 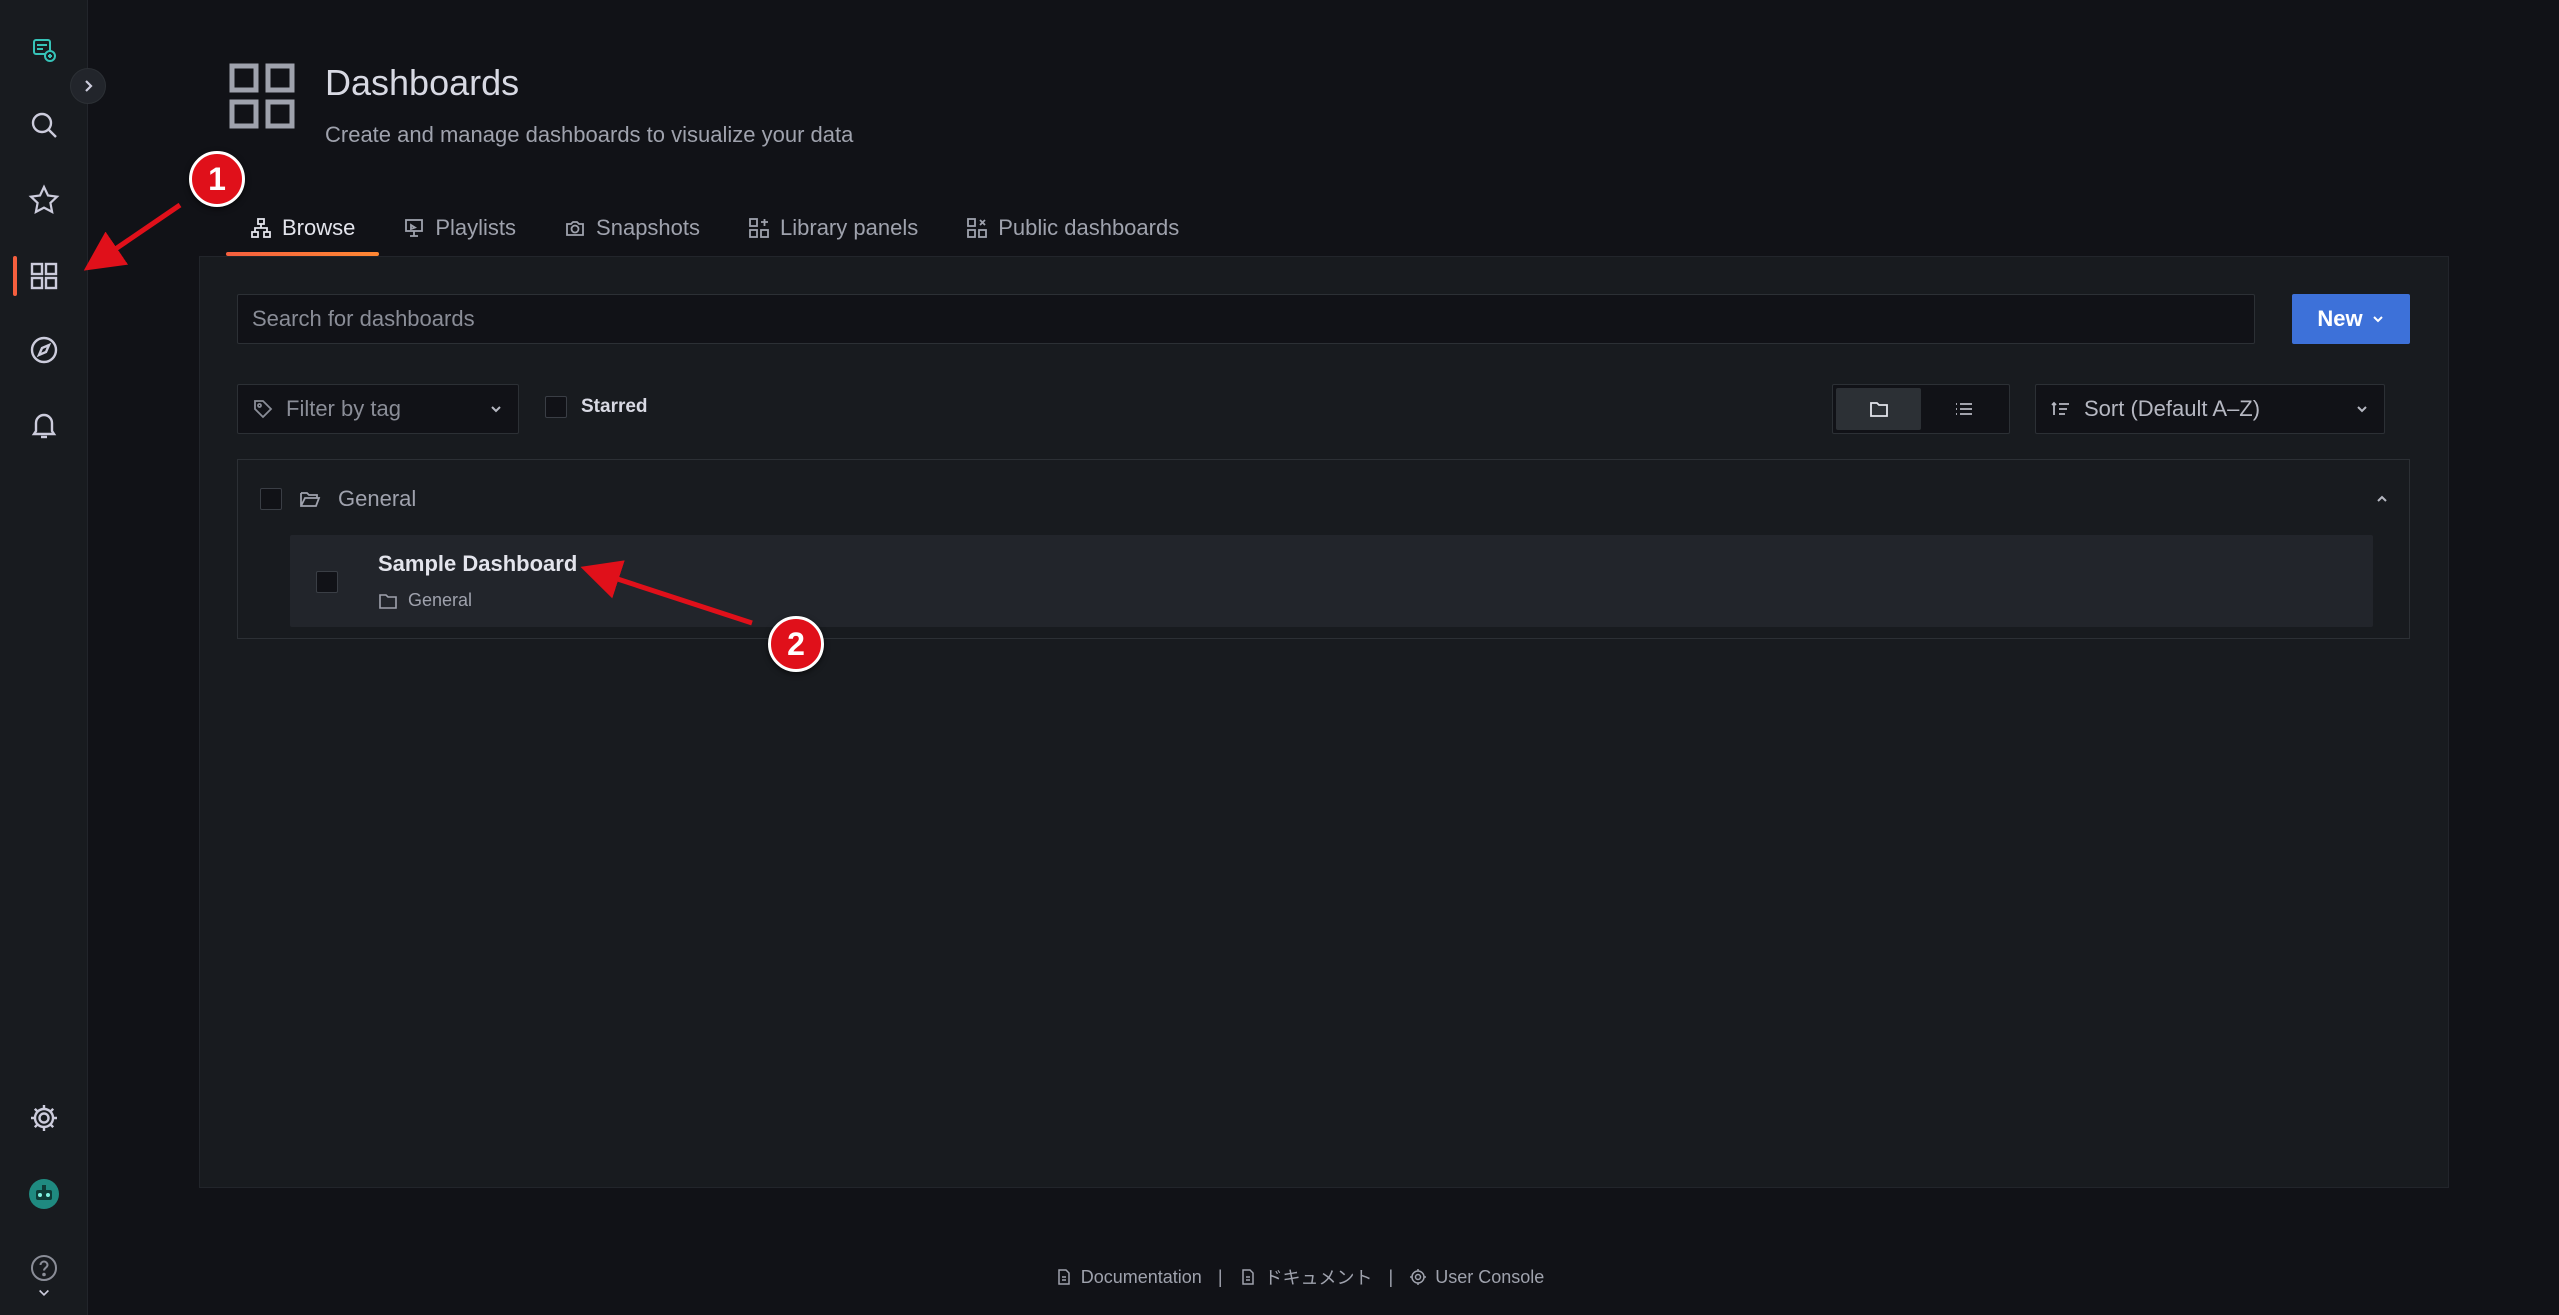 What do you see at coordinates (343, 408) in the screenshot?
I see `filter-by-tag-placeholder: Filter by tag` at bounding box center [343, 408].